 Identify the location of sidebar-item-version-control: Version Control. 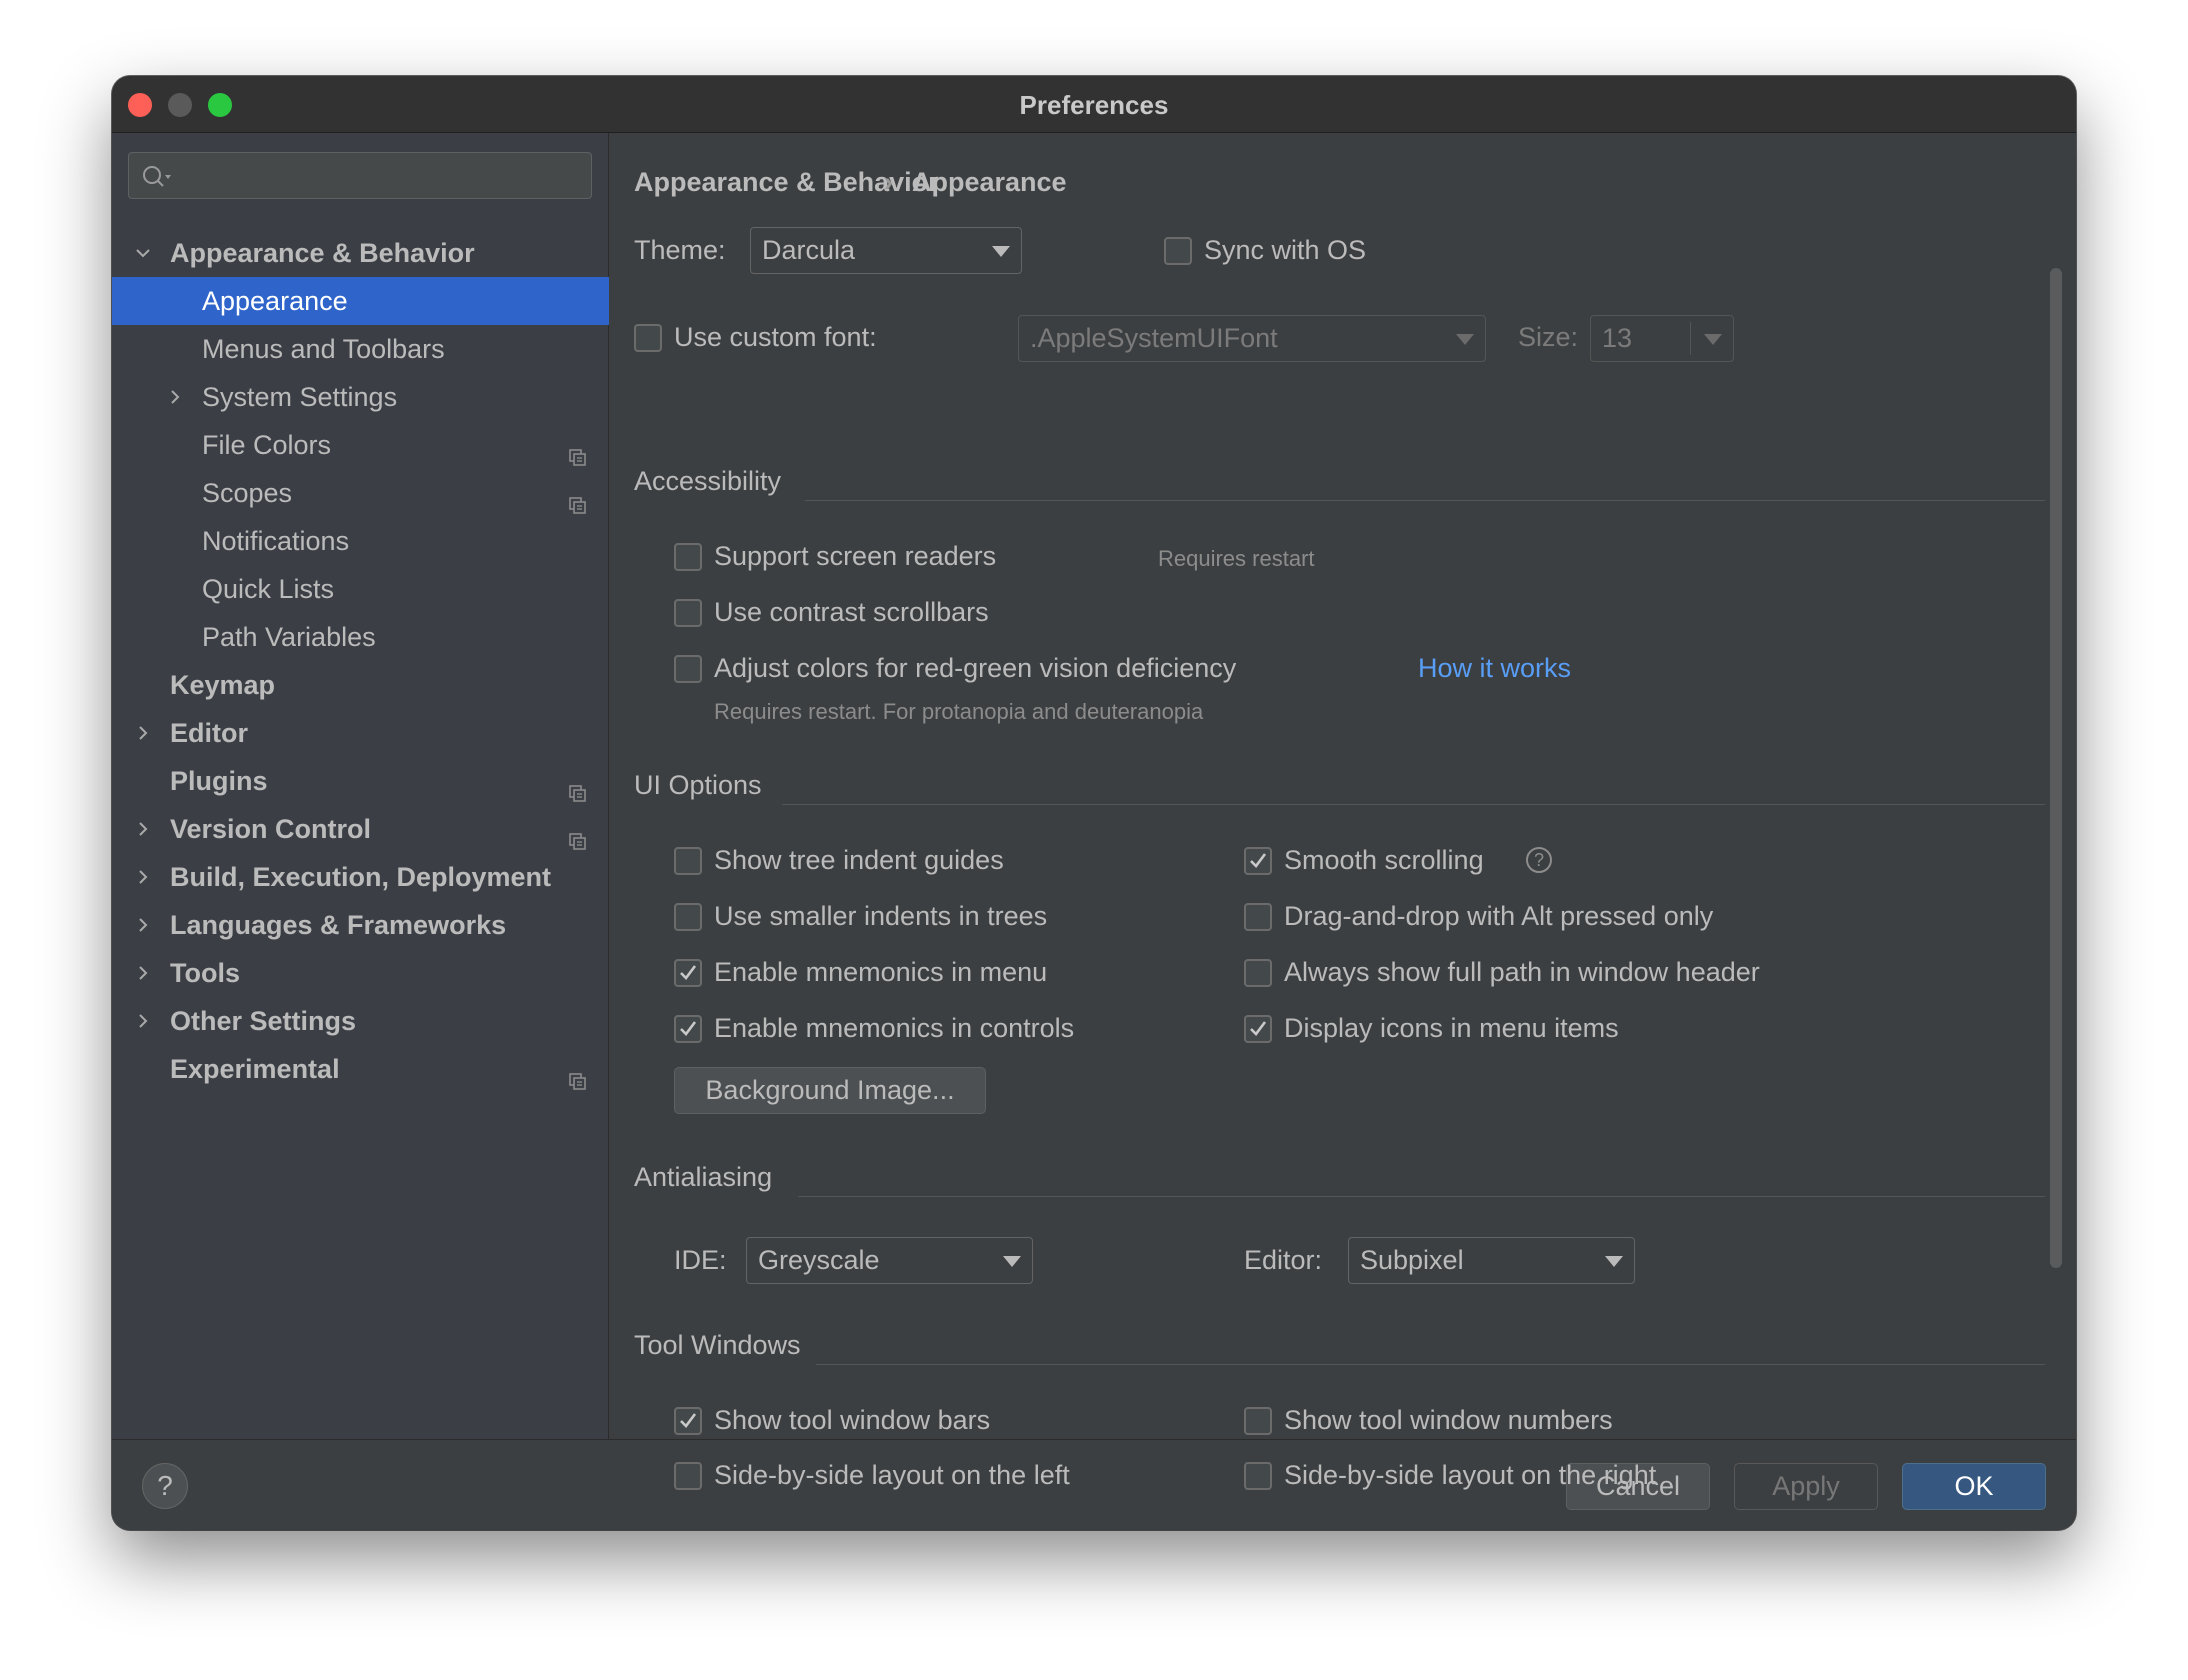
(360, 829).